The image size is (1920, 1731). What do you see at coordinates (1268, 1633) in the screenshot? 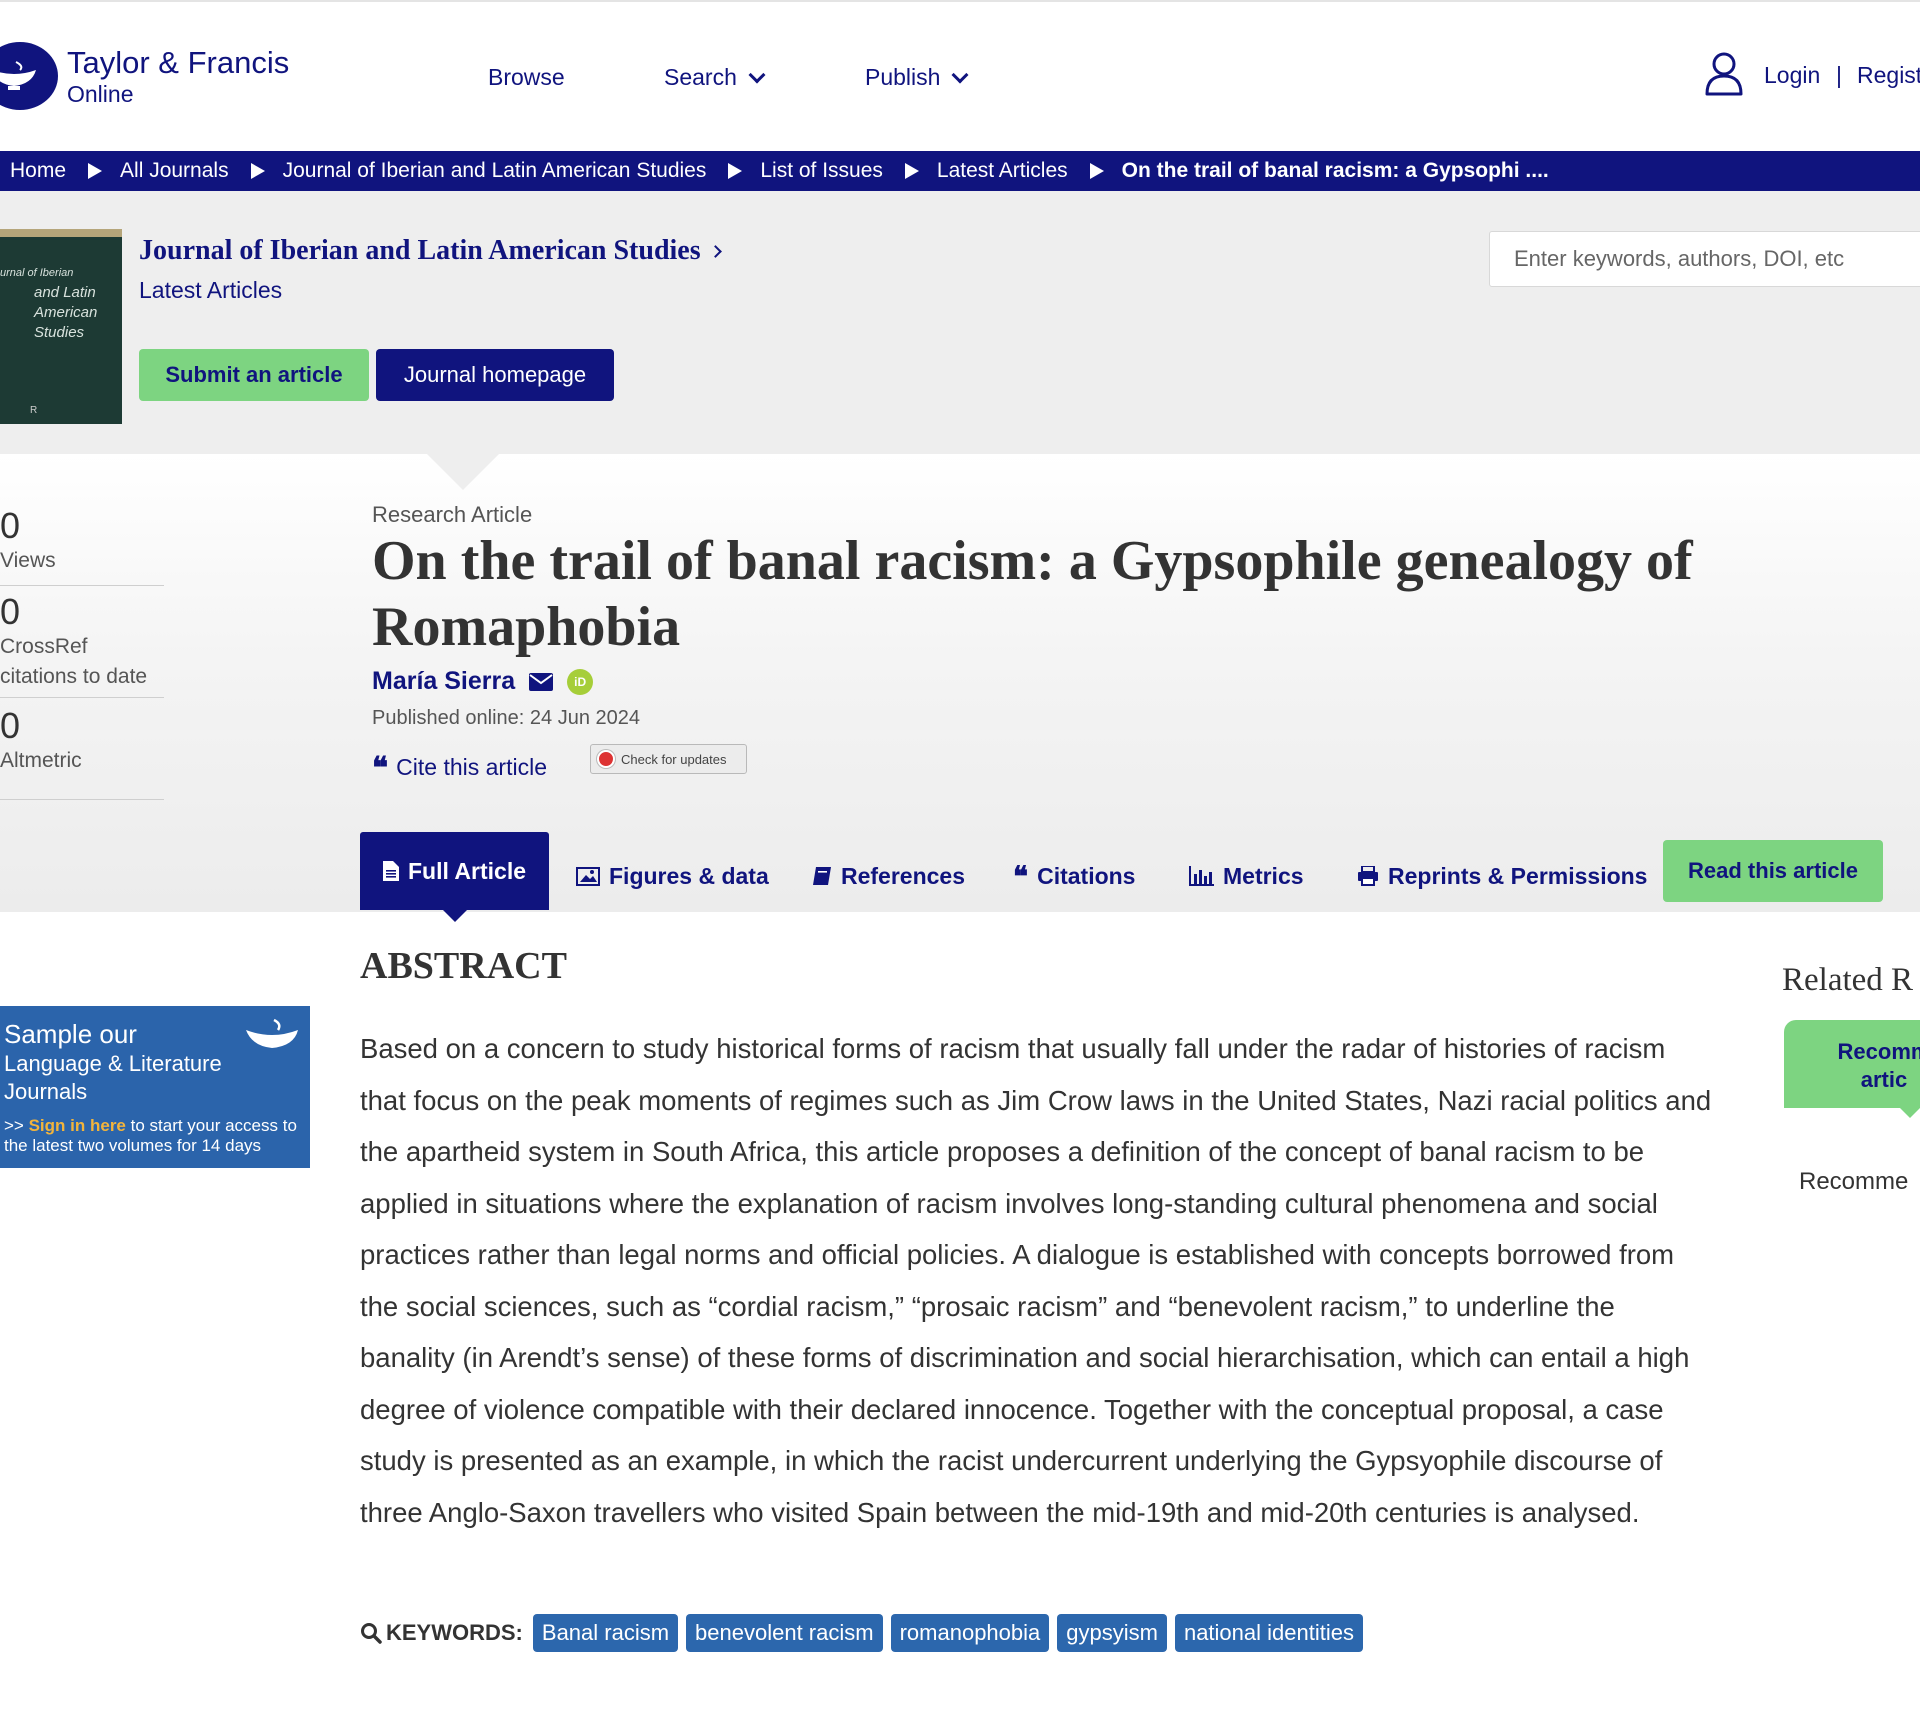
I see `keyword-tag: national identities` at bounding box center [1268, 1633].